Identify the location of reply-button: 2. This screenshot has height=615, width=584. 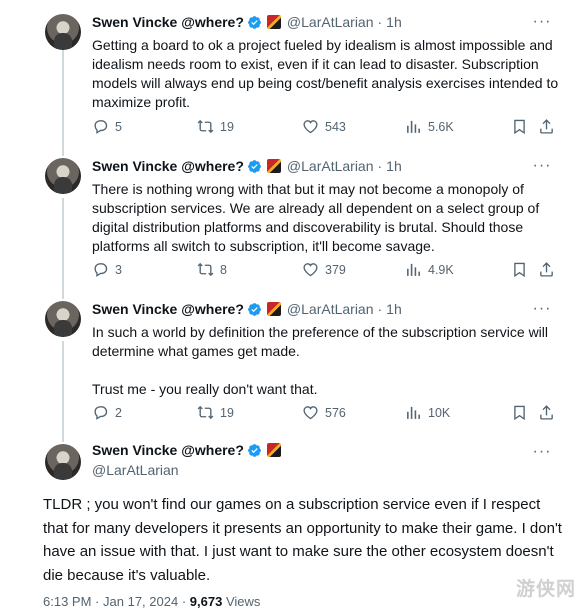
(107, 412).